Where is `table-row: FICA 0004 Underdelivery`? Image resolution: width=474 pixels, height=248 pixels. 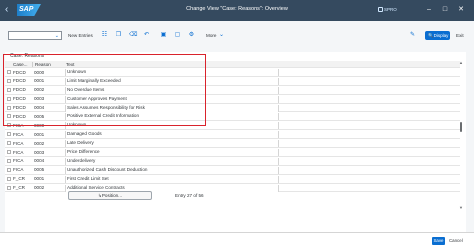
table-row: FICA 0004 Underdelivery is located at coordinates (232, 161).